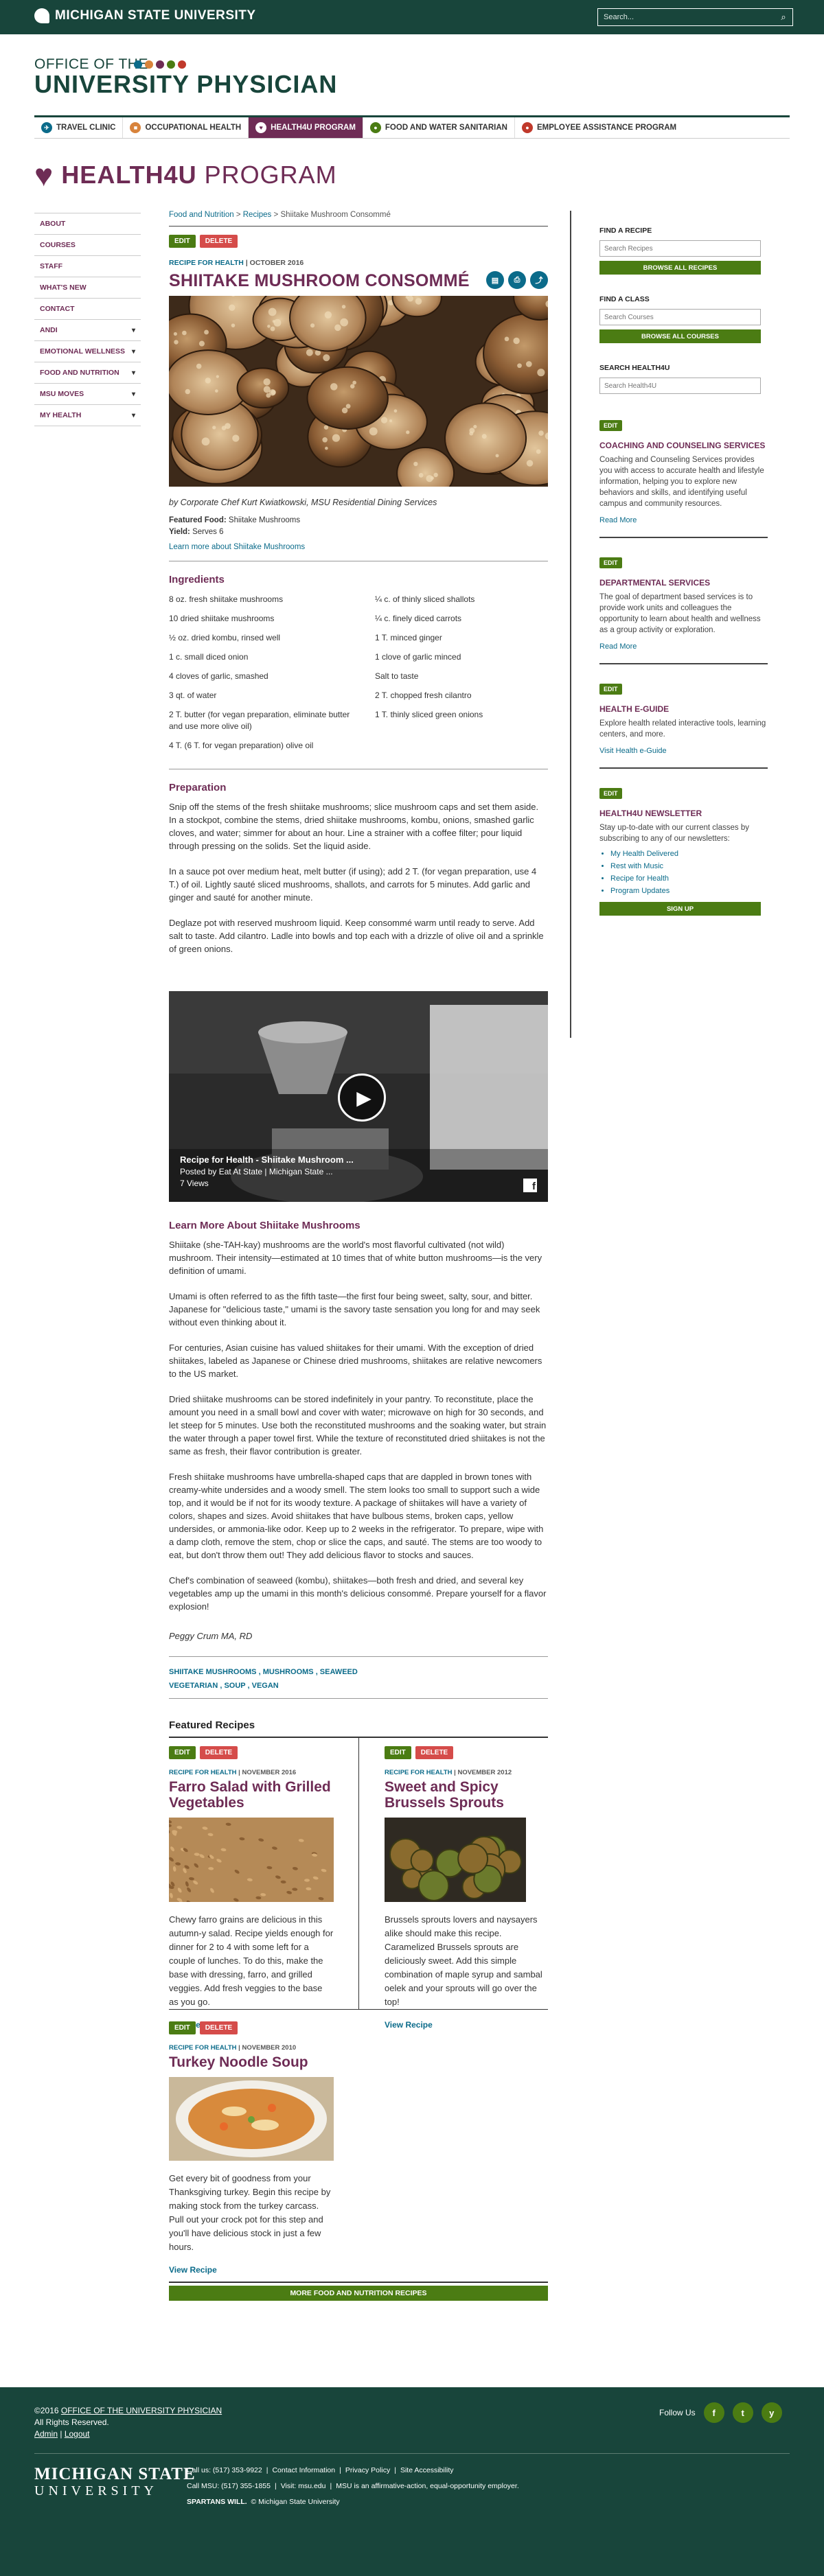  What do you see at coordinates (446, 128) in the screenshot?
I see `nav-label: FOOD AND WATER SANITARIAN` at bounding box center [446, 128].